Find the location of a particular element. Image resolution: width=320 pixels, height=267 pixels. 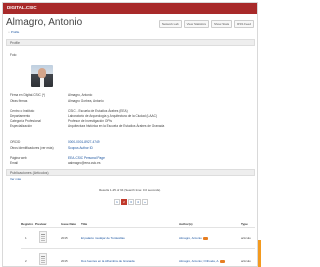

photo-label: Foto is located at coordinates (13, 55).